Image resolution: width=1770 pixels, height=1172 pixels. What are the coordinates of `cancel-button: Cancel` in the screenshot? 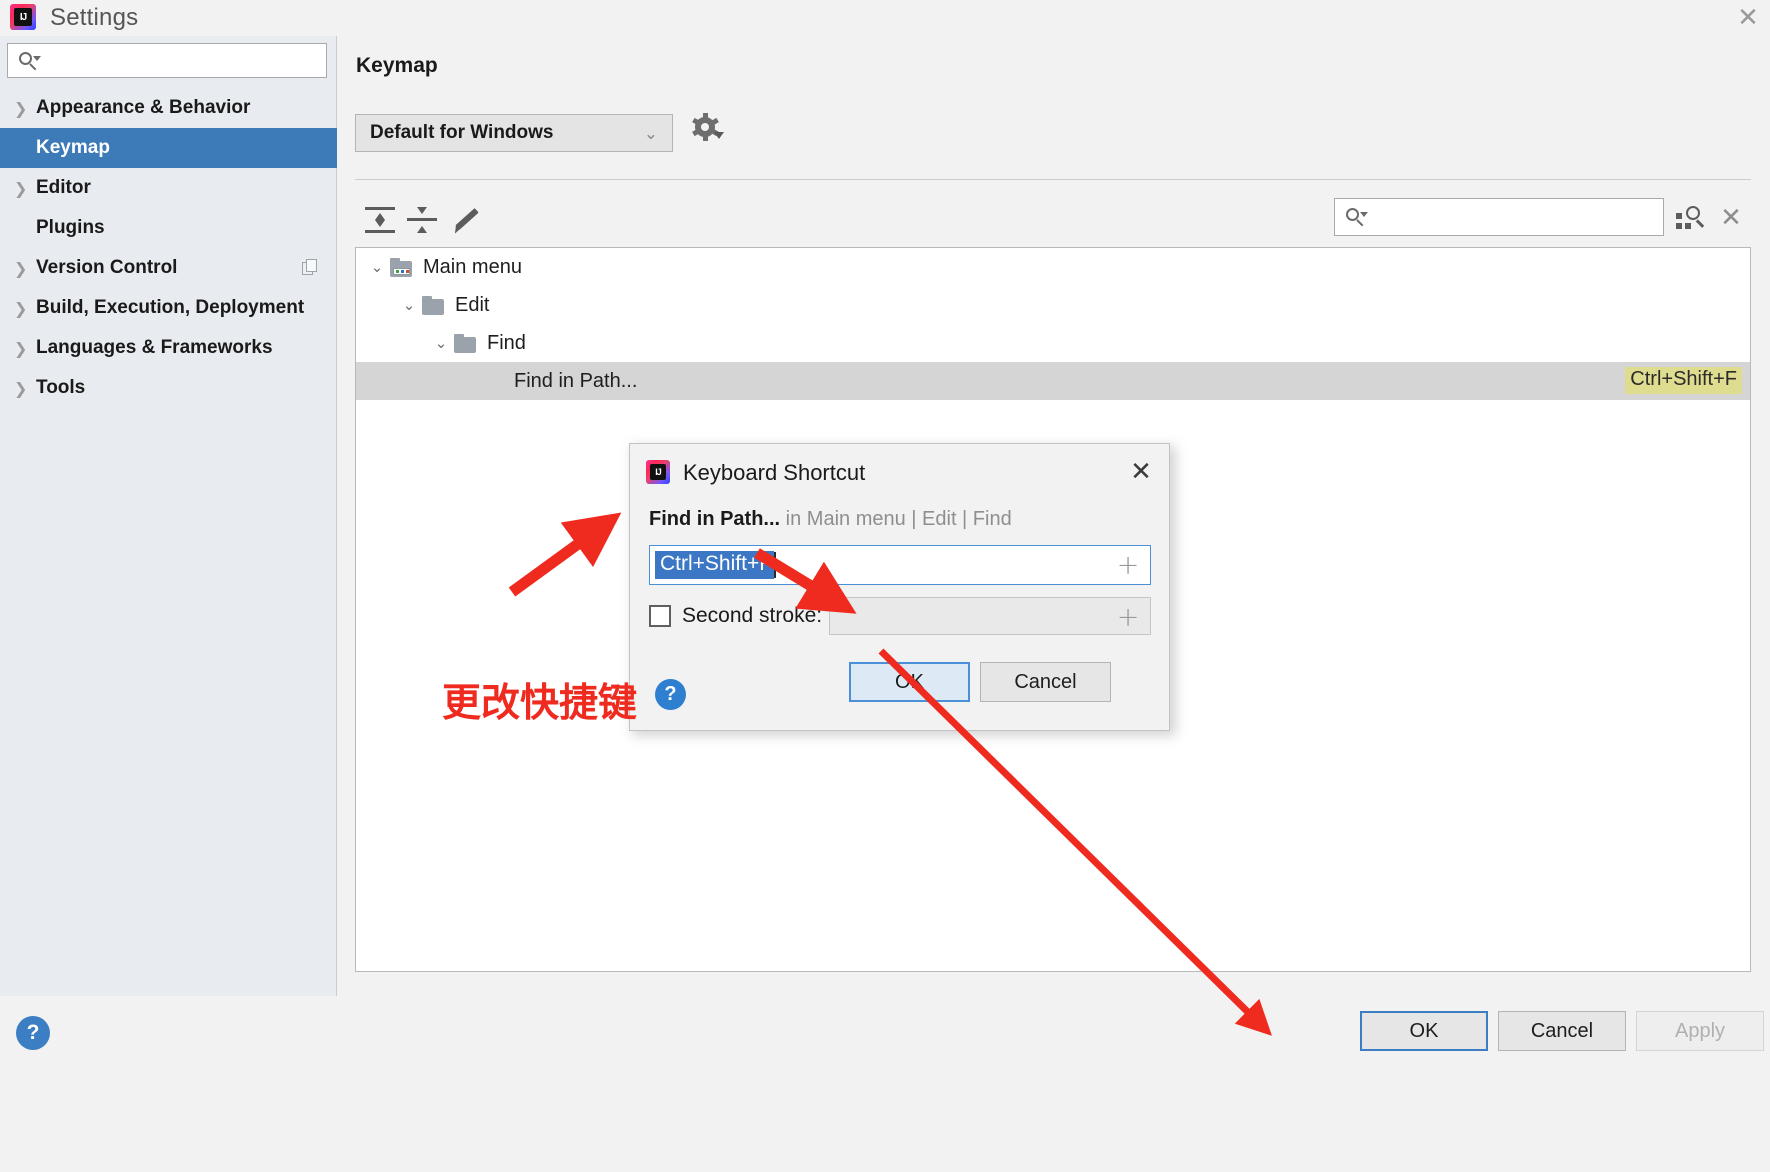 It's located at (1562, 1031).